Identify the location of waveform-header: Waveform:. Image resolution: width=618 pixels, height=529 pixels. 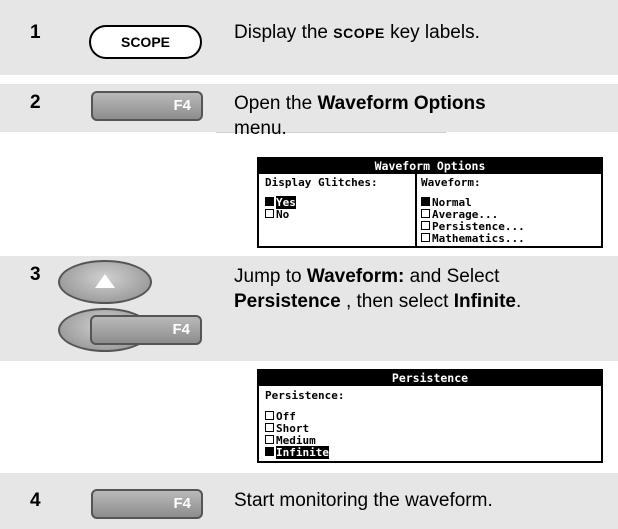
(451, 182).